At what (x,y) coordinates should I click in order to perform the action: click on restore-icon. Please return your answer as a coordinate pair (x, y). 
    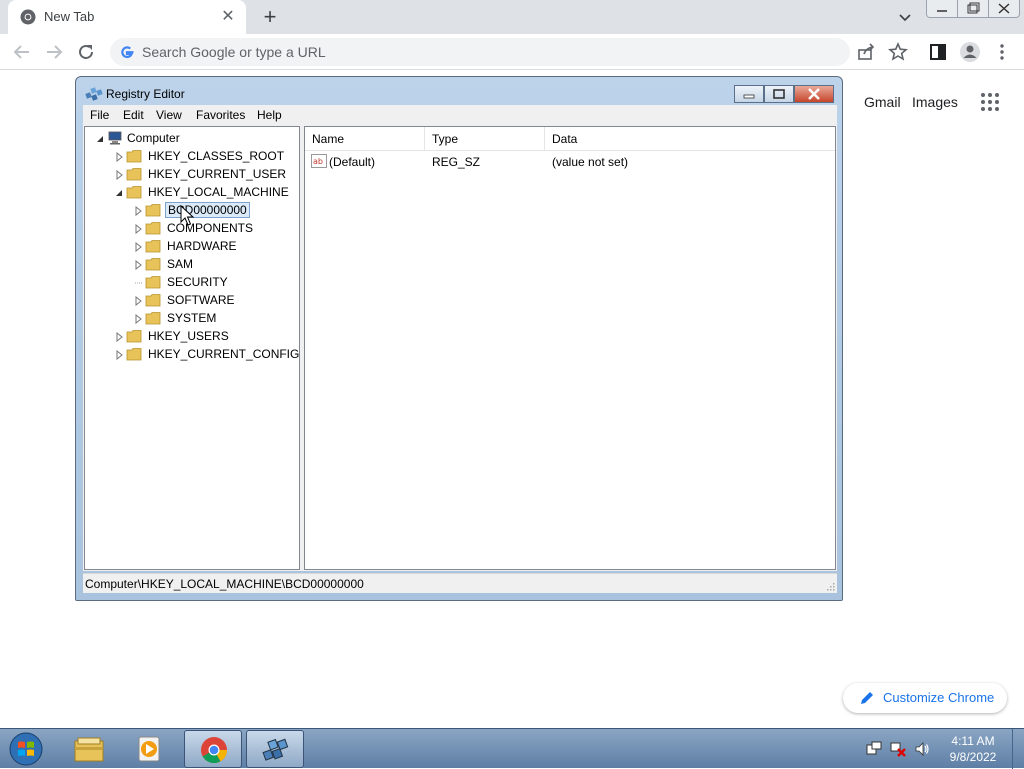
    Looking at the image, I should click on (973, 8).